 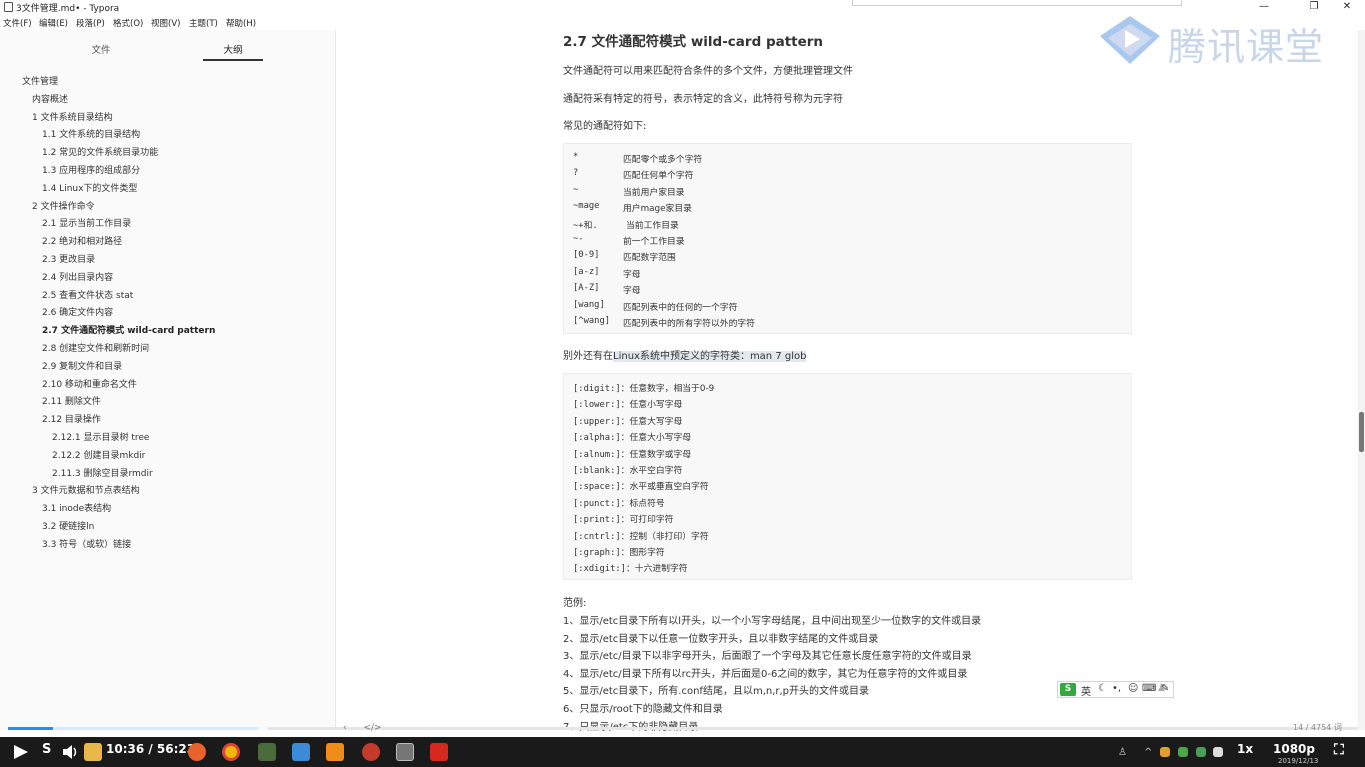 I want to click on maximize-button: ❐, so click(x=1314, y=7).